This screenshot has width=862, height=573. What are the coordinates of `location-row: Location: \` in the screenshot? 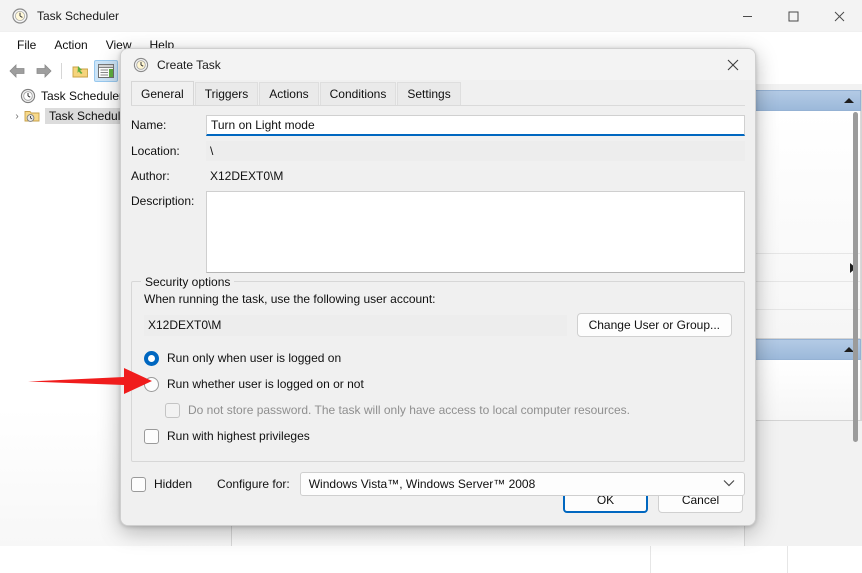 It's located at (438, 151).